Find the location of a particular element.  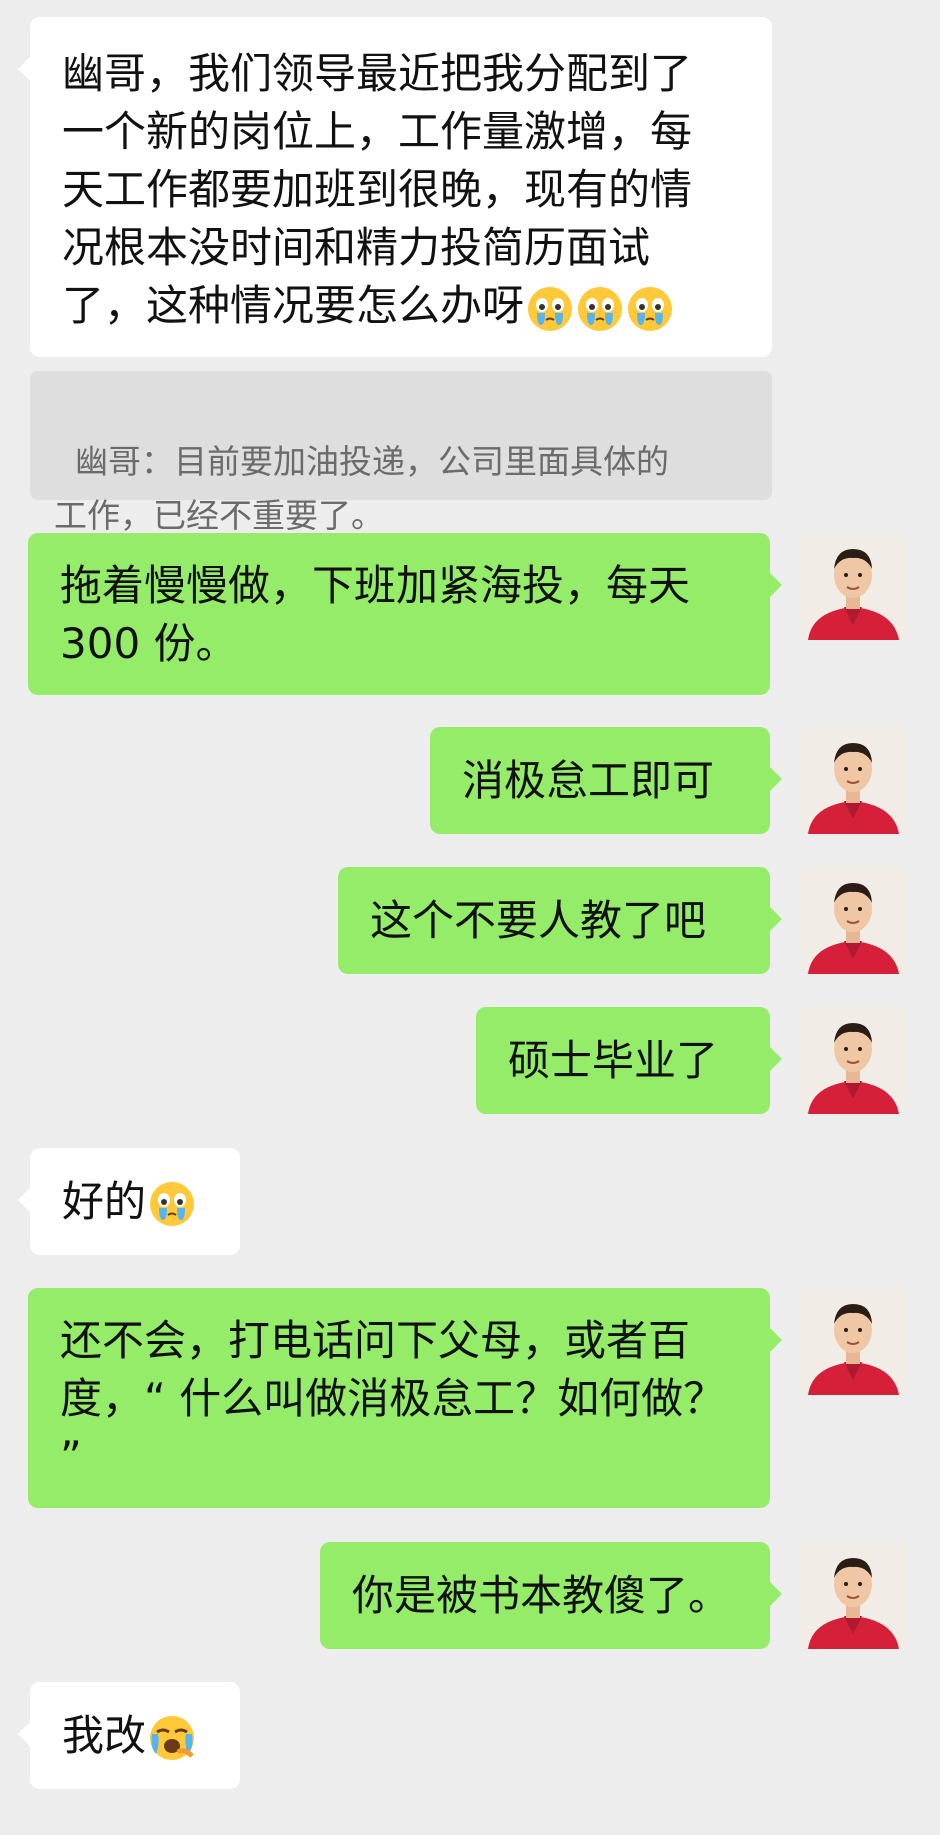

message-bubble-incoming: 好的 is located at coordinates (129, 1201).